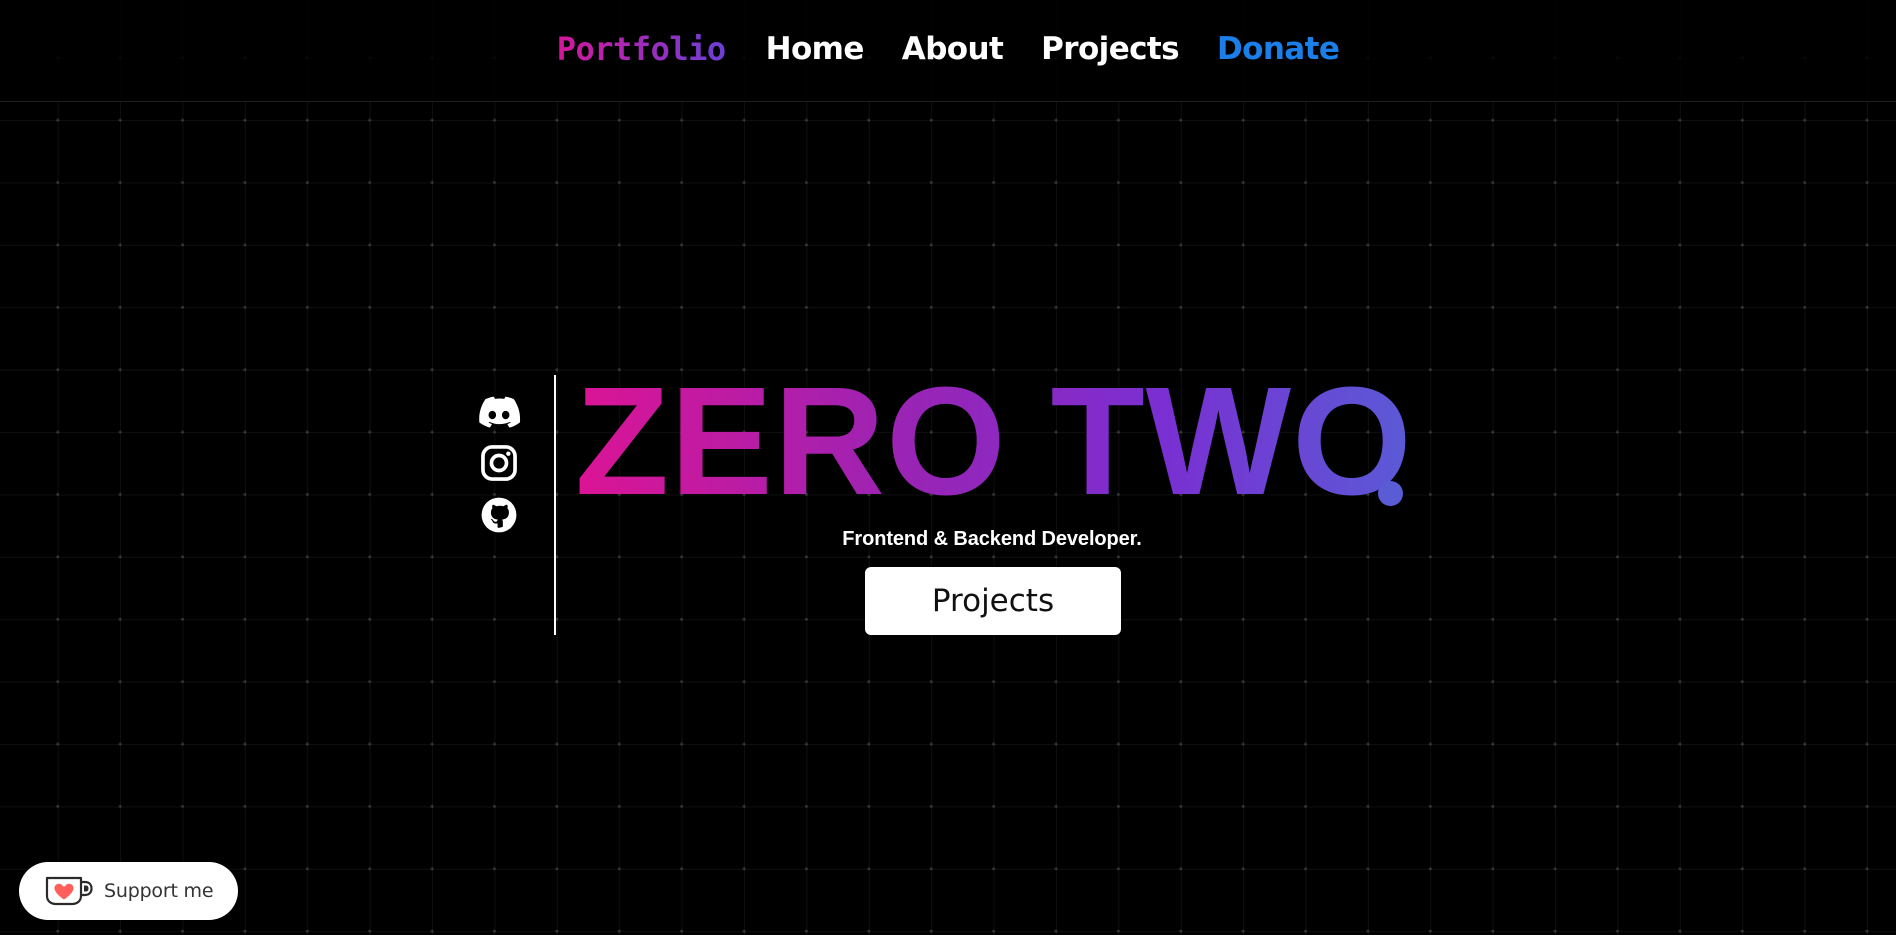 The image size is (1896, 935). Describe the element at coordinates (555, 505) in the screenshot. I see `vertical-divider` at that location.